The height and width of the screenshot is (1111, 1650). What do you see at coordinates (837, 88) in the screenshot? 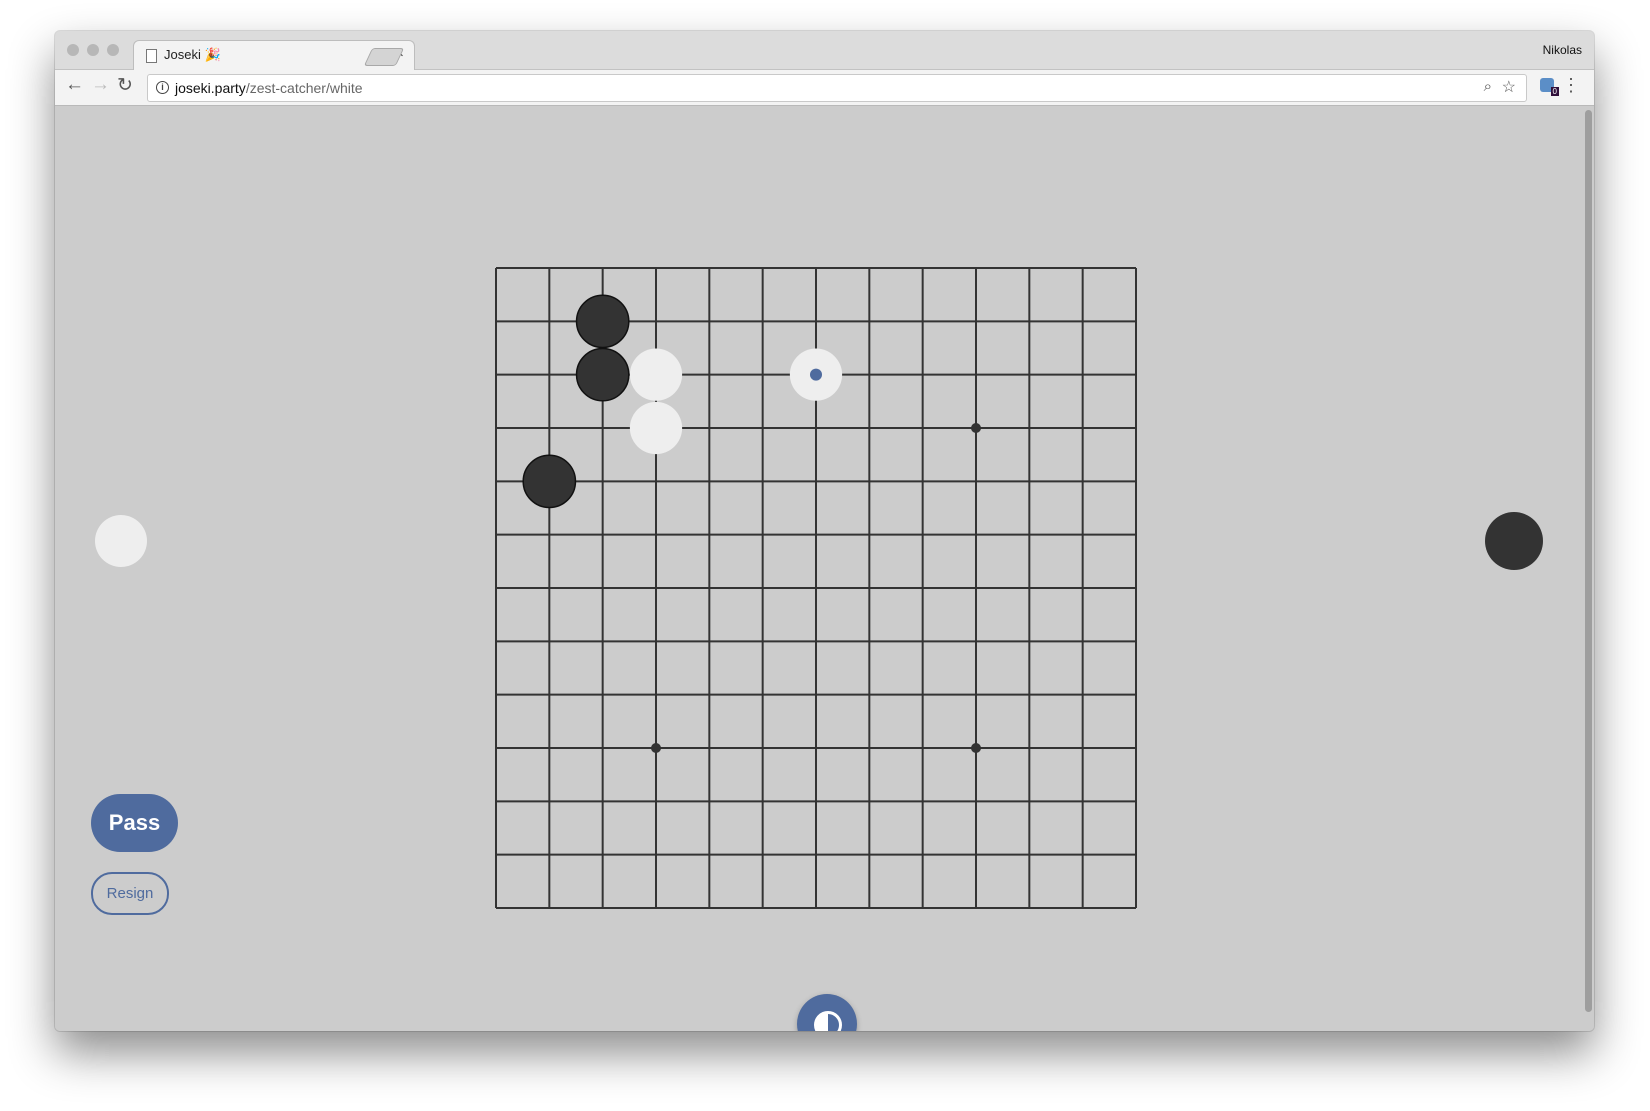
I see `address-bar: i joseki.party/zest-catcher/white ⌕ ☆` at bounding box center [837, 88].